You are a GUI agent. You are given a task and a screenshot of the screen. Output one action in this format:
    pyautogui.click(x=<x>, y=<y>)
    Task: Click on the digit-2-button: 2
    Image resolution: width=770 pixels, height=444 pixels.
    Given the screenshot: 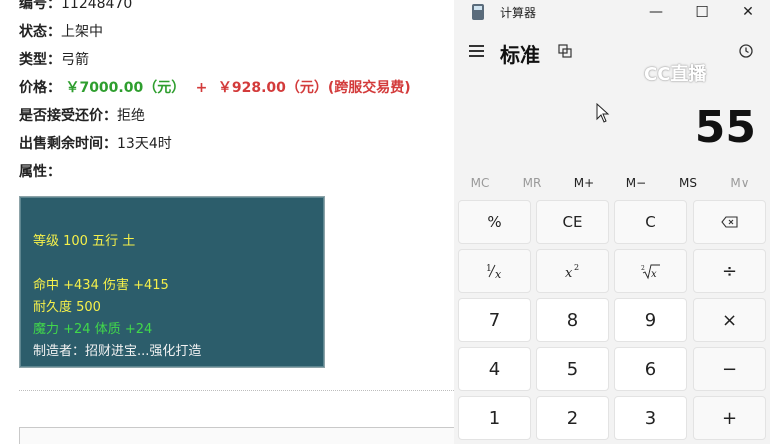 What is the action you would take?
    pyautogui.click(x=572, y=418)
    